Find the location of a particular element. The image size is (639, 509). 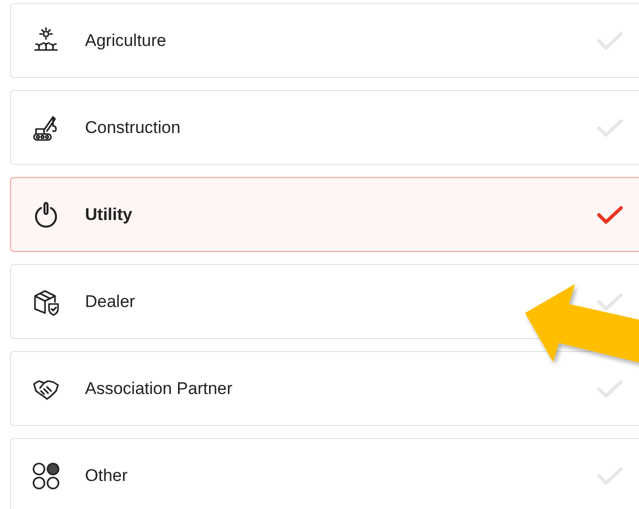

option-card: Utility is located at coordinates (324, 214).